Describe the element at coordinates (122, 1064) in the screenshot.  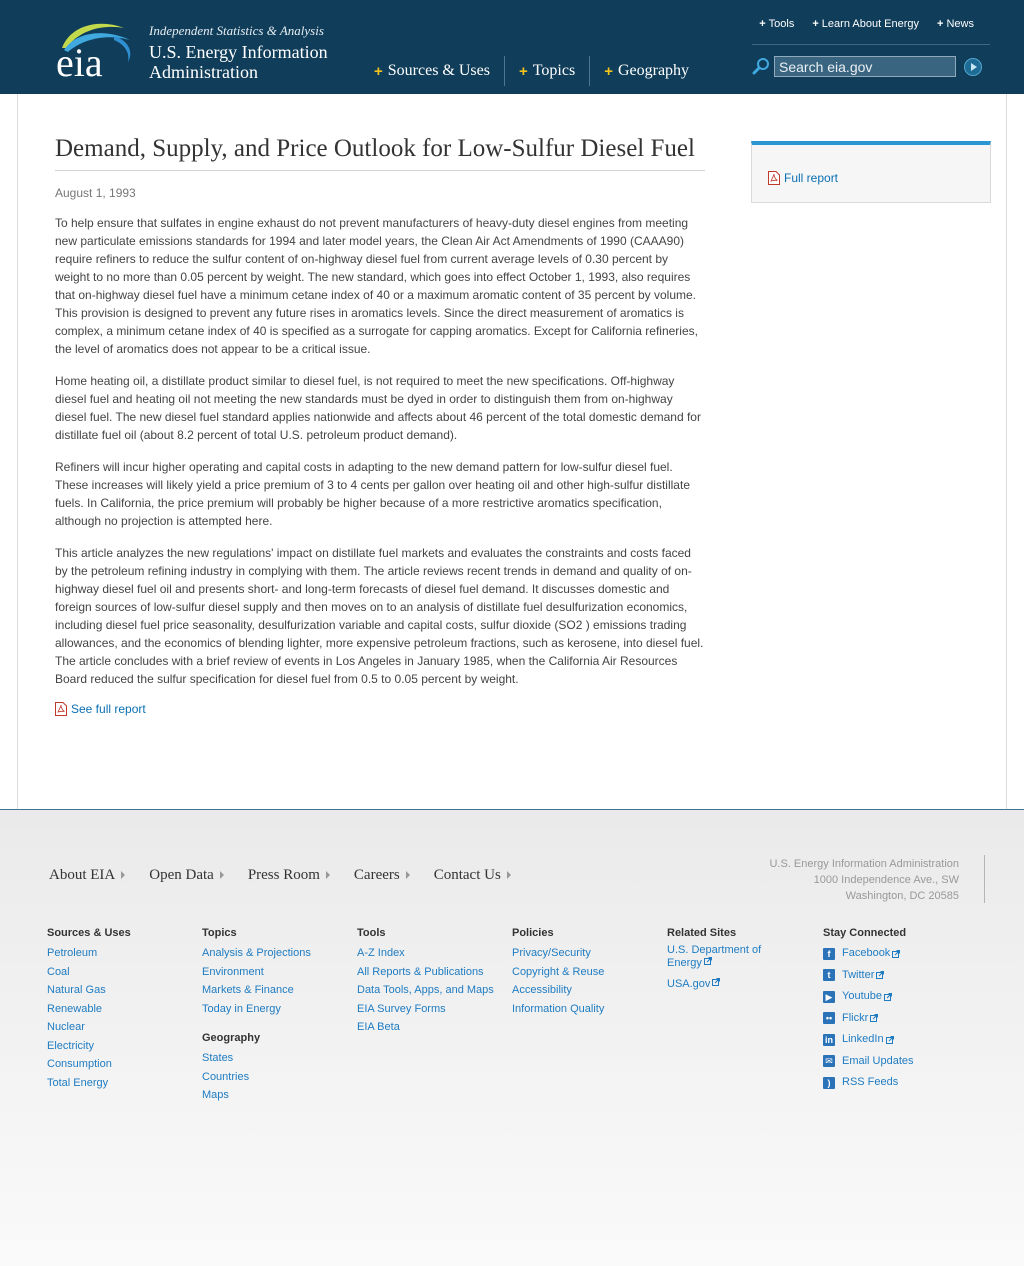
I see `footer-link-consumption: Consumption` at that location.